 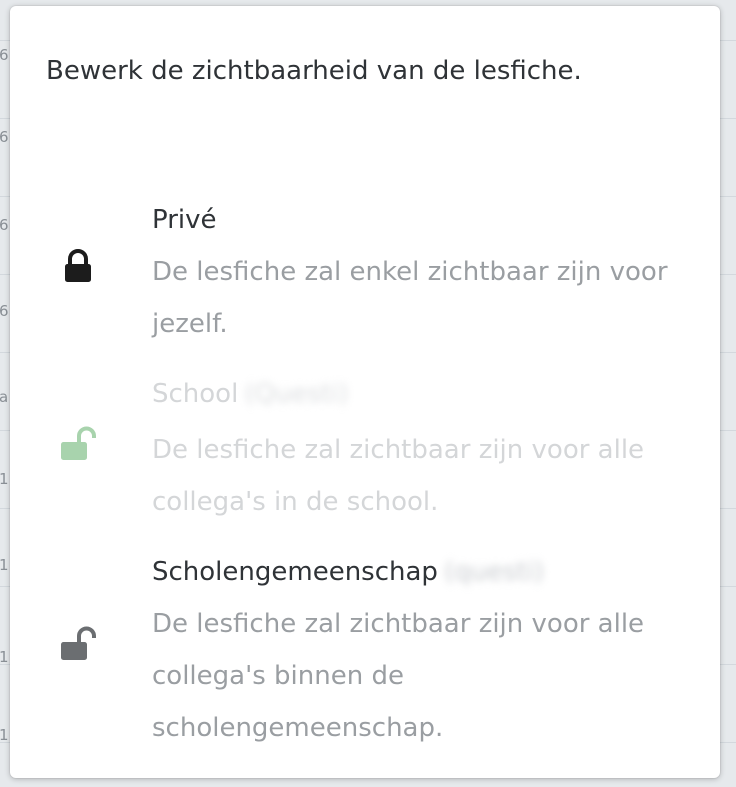 I want to click on background-cell-text: a, so click(x=4, y=397).